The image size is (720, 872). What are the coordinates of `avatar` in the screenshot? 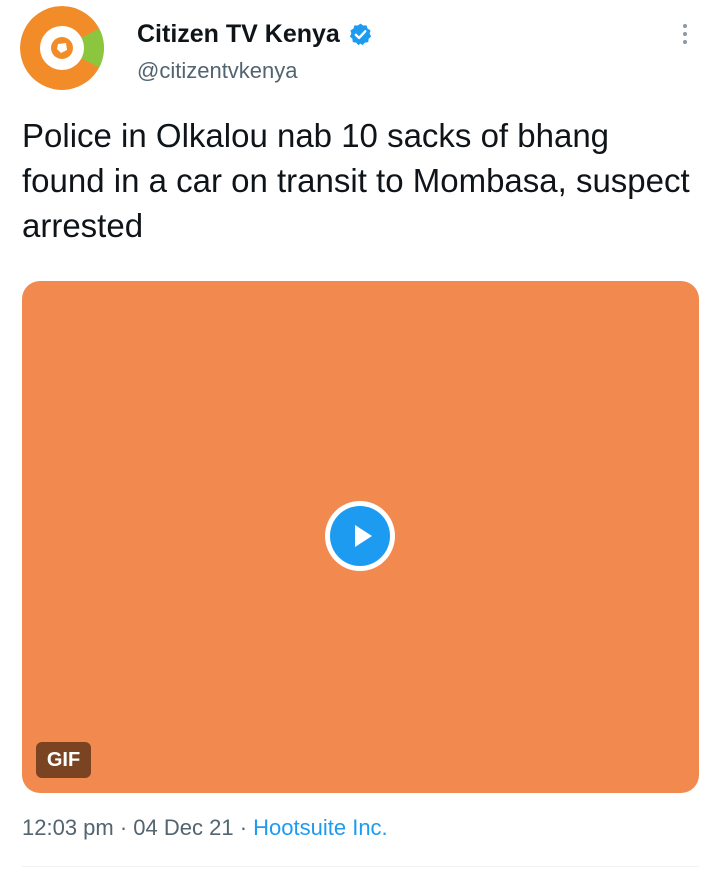 It's located at (62, 48).